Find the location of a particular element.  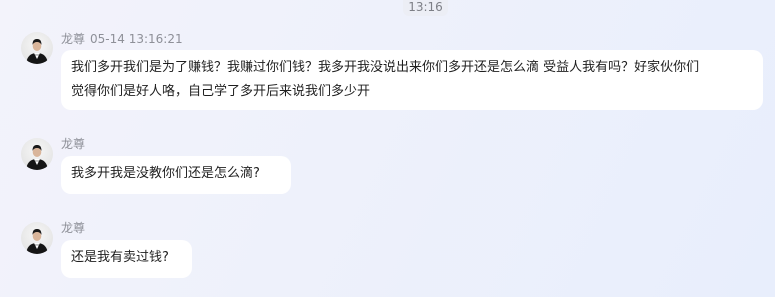

message-bubble: 还是我有卖过钱? is located at coordinates (126, 259).